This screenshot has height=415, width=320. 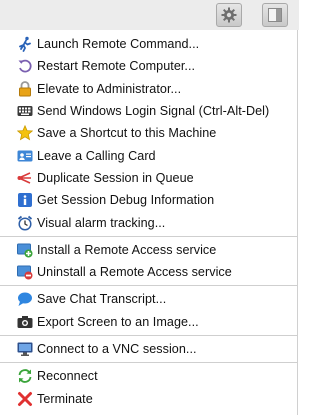 What do you see at coordinates (127, 133) in the screenshot?
I see `menu-item-label: Save a Shortcut to this Machine` at bounding box center [127, 133].